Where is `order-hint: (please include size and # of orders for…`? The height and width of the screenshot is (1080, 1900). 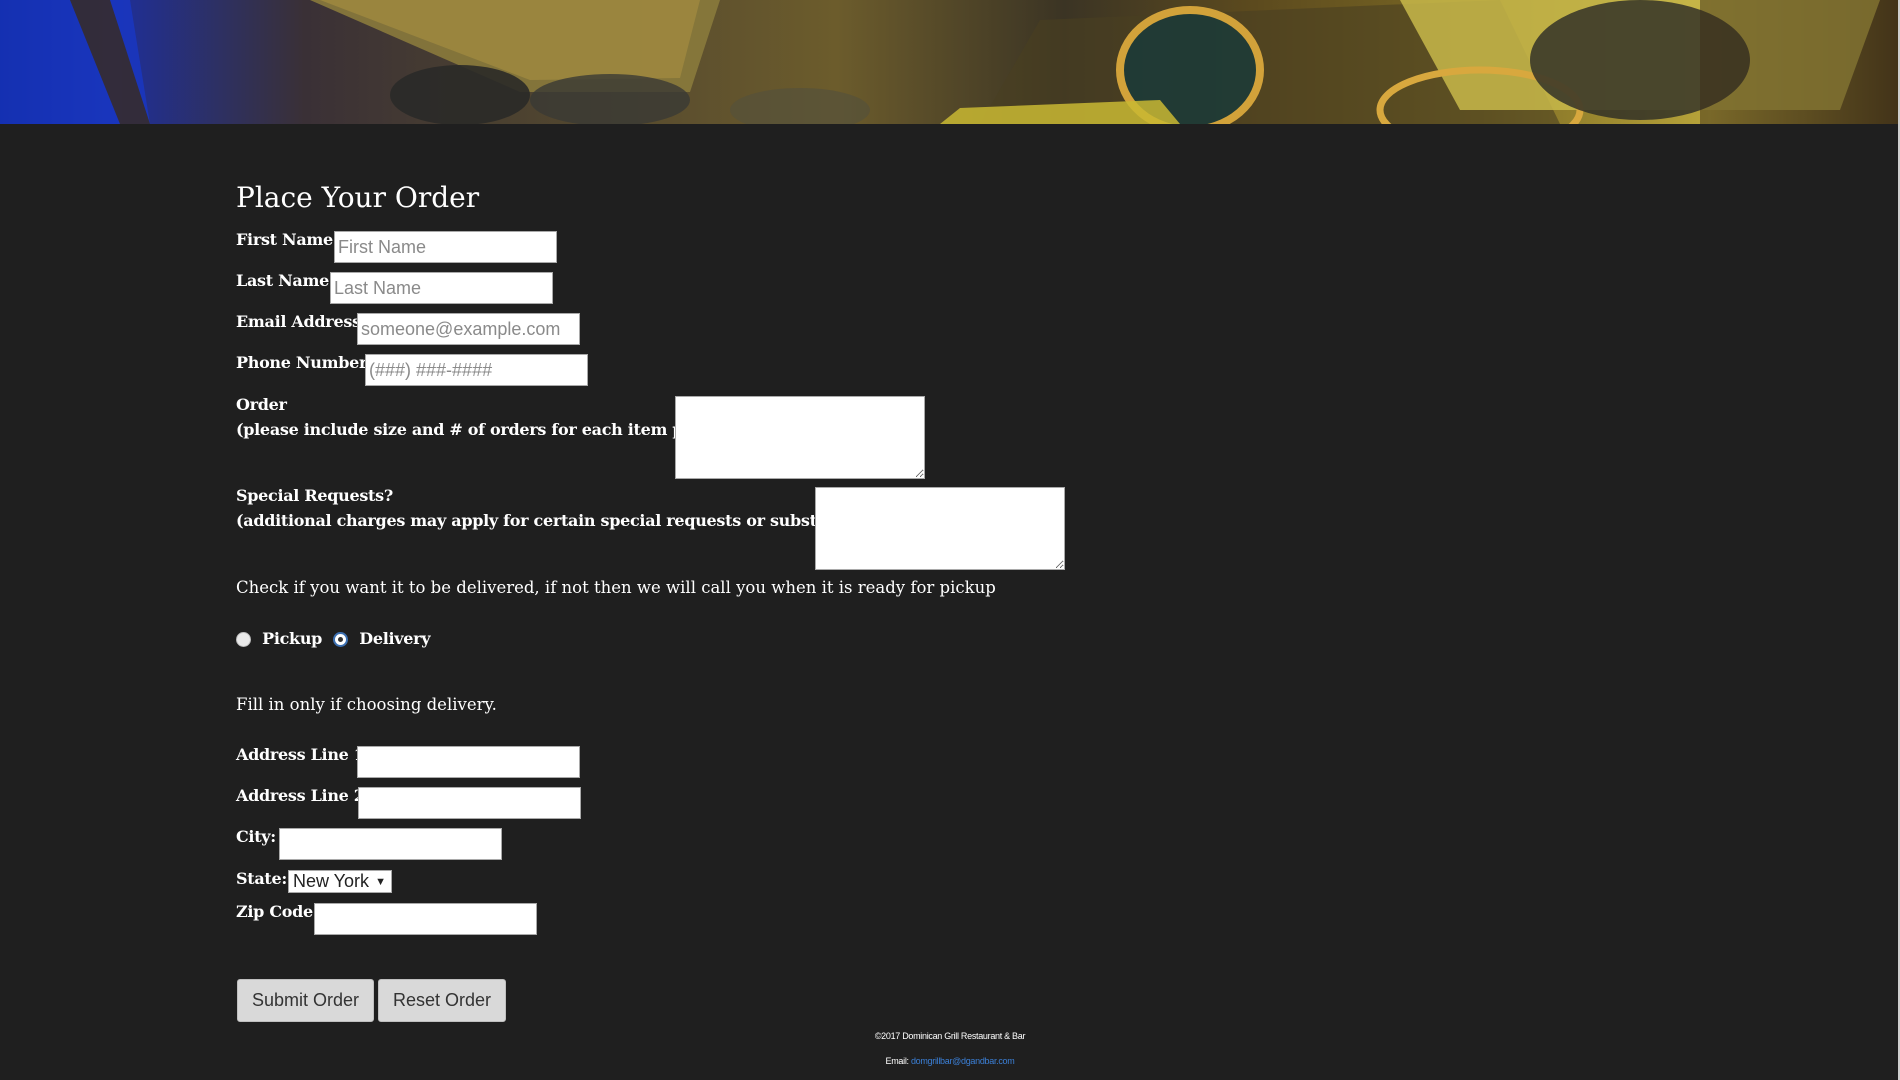
order-hint: (please include size and # of orders for… is located at coordinates (485, 429).